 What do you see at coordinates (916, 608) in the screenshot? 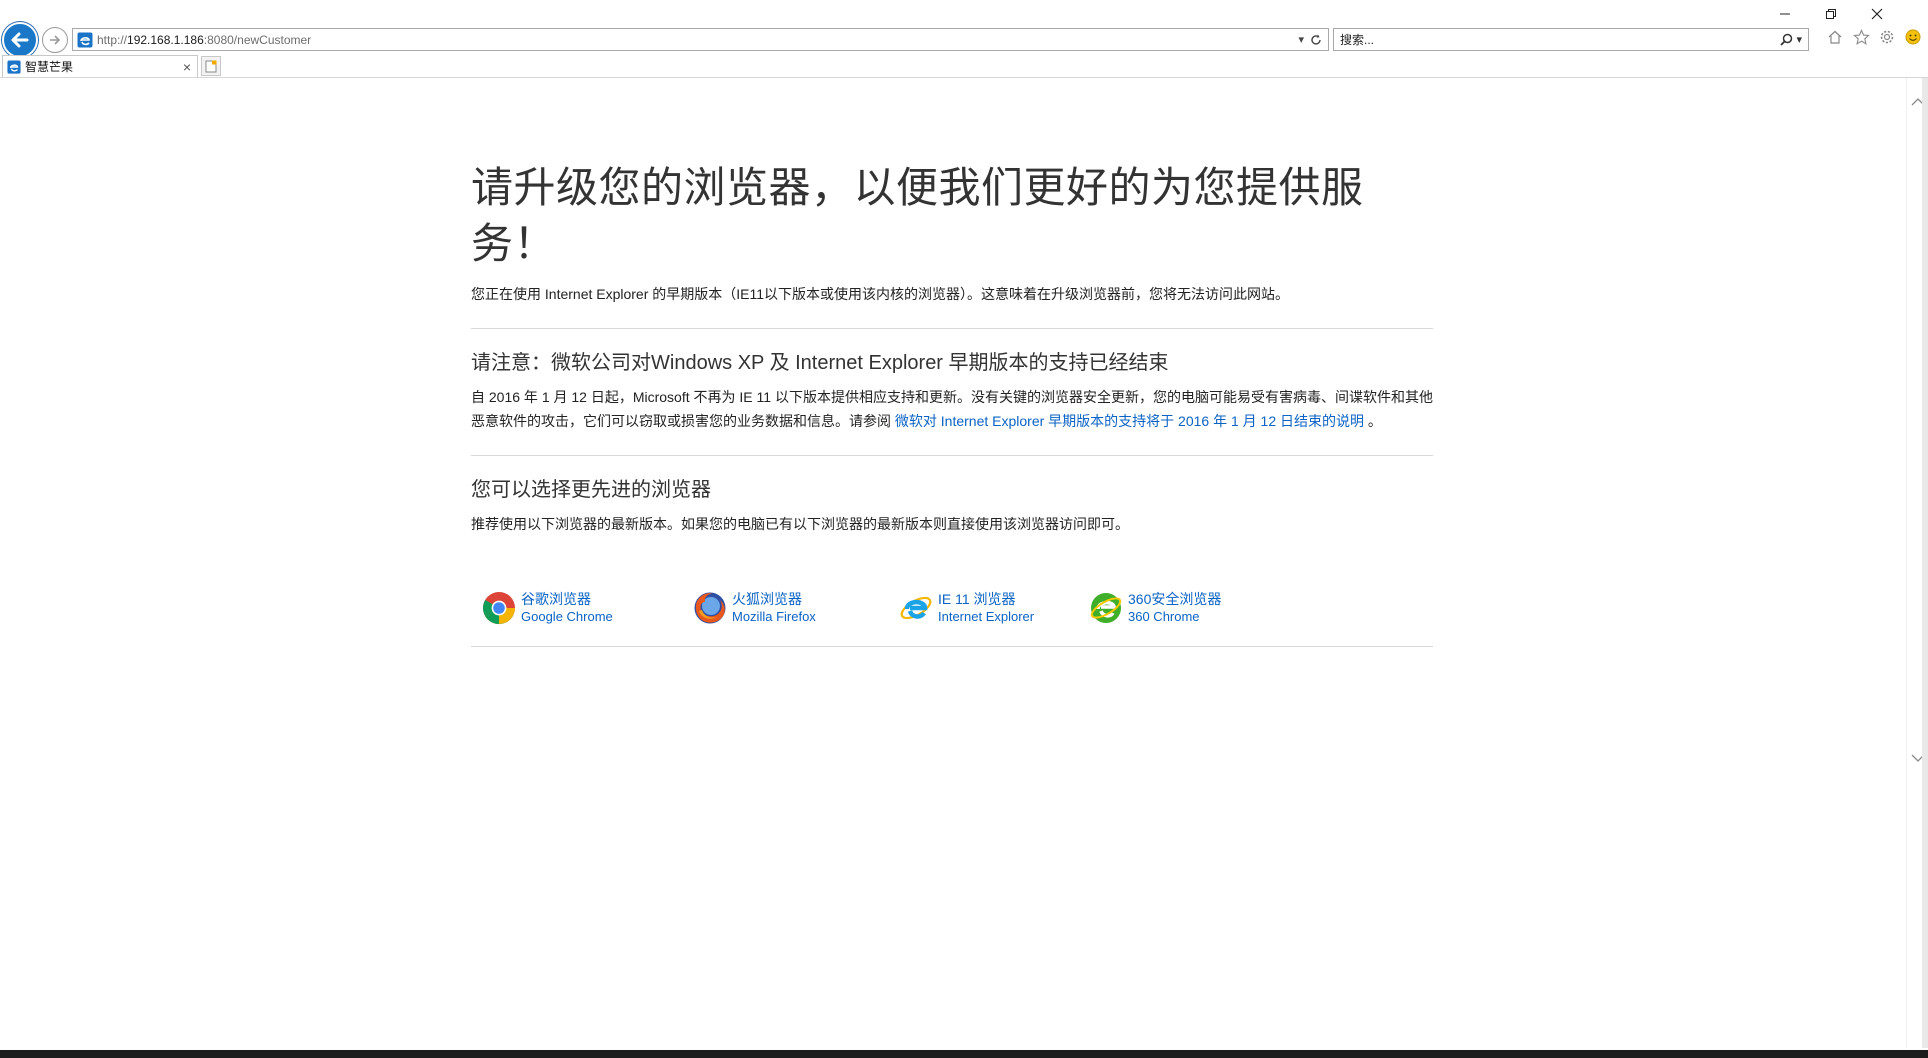
I see `ie-icon` at bounding box center [916, 608].